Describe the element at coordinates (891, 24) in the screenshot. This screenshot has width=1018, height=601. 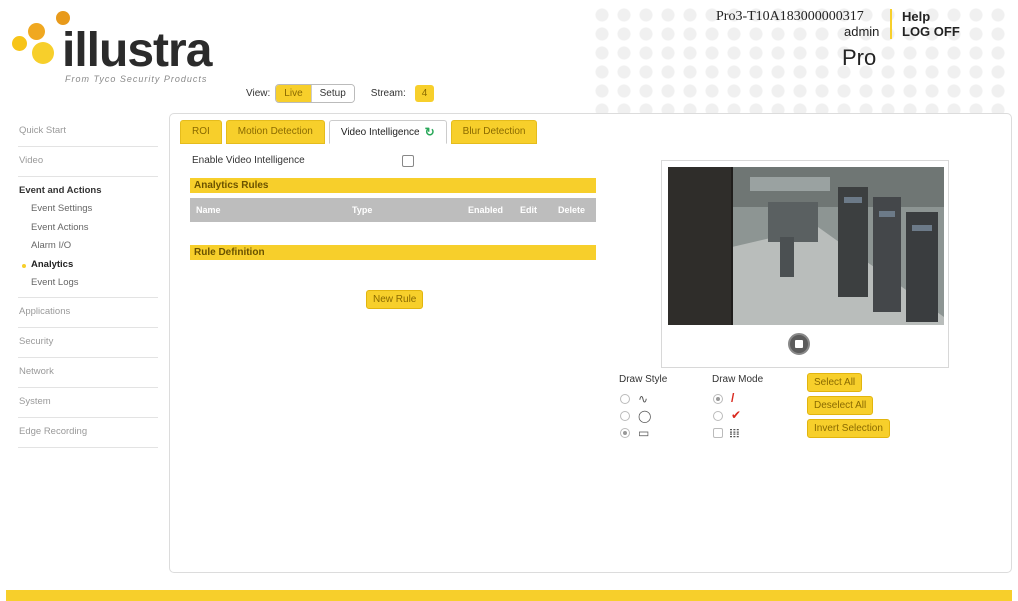
I see `header-divider` at that location.